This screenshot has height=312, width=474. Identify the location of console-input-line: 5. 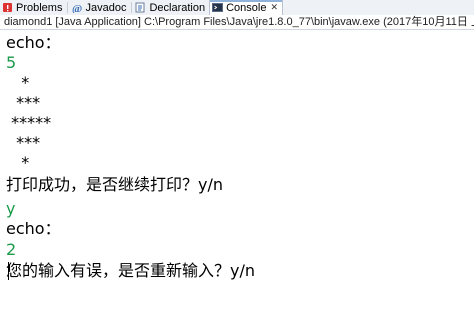
(11, 62).